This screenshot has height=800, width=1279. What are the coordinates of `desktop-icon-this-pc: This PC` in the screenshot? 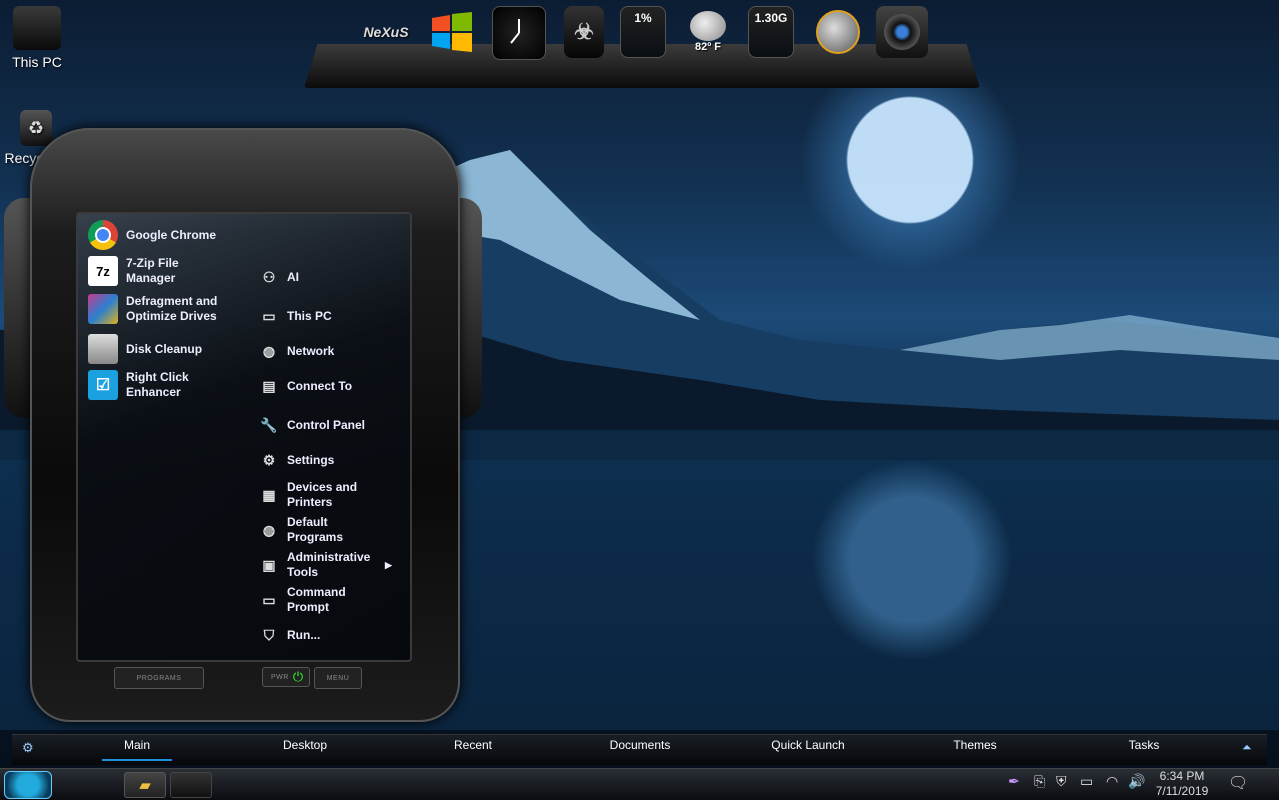 It's located at (37, 38).